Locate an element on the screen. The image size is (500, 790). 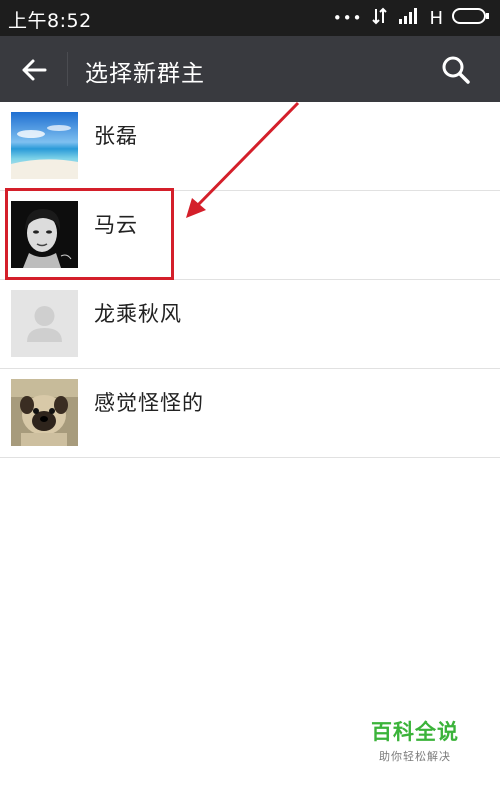
data-transfer-icon is located at coordinates (380, 18).